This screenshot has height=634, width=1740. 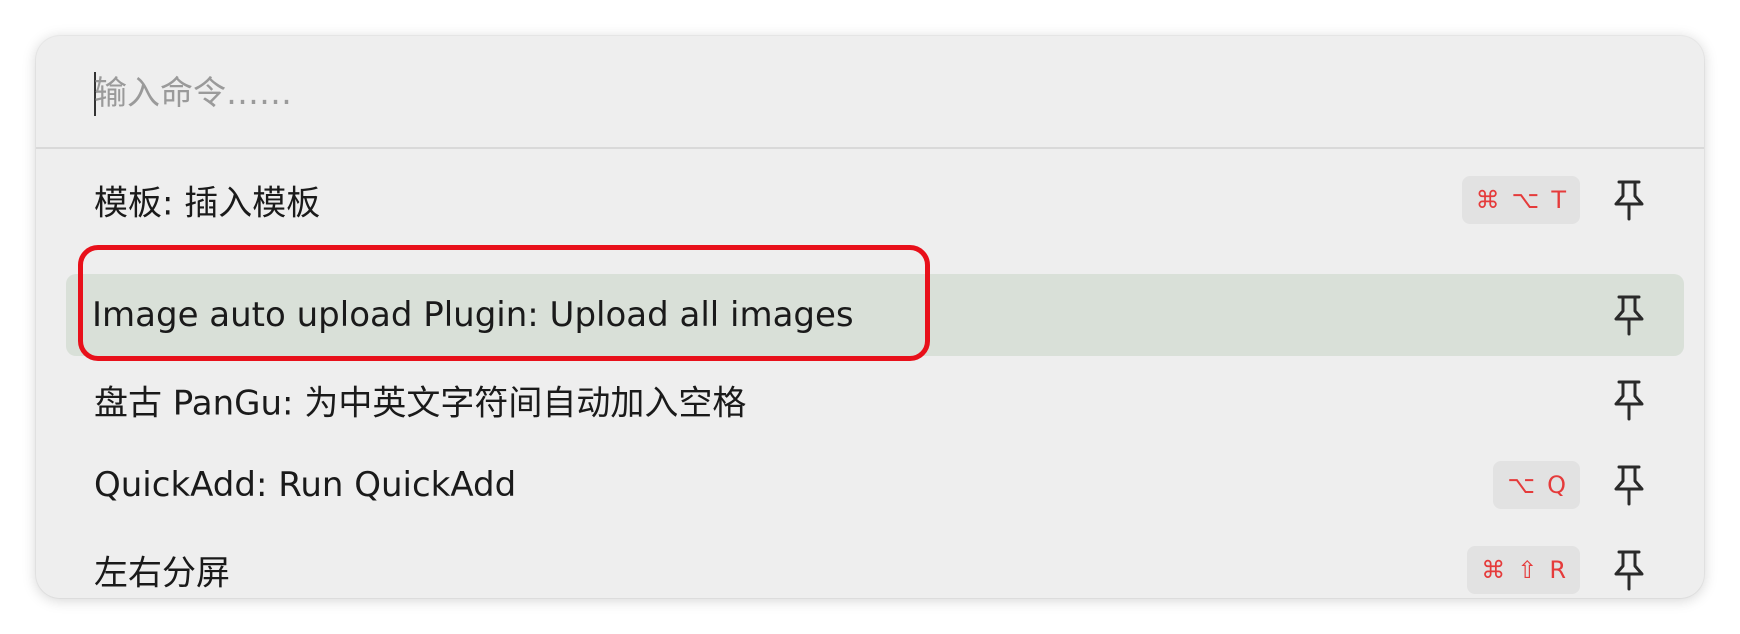 I want to click on command-search-input, so click(x=869, y=92).